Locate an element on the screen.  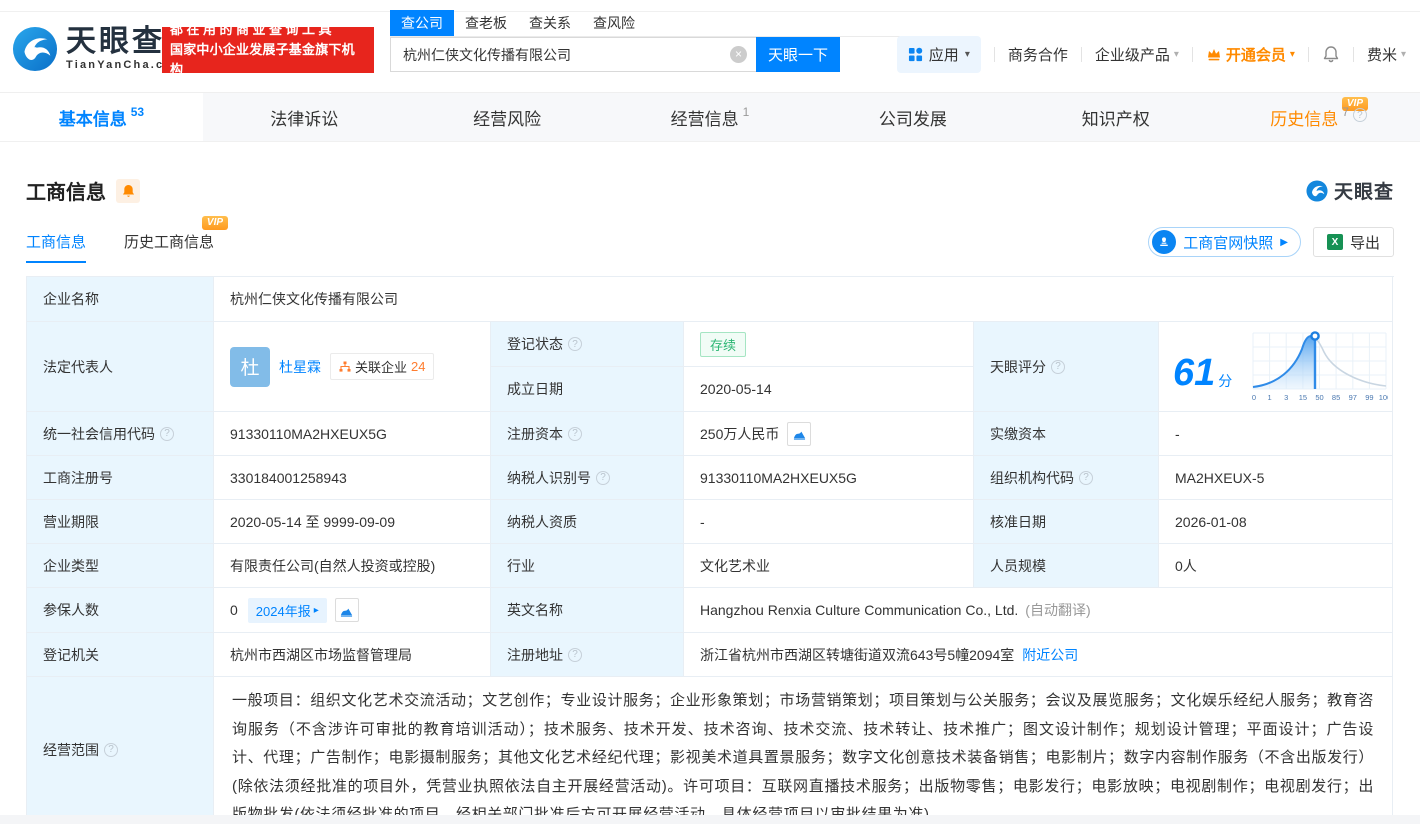
tab-company-development: 公司发展 is located at coordinates (912, 117).